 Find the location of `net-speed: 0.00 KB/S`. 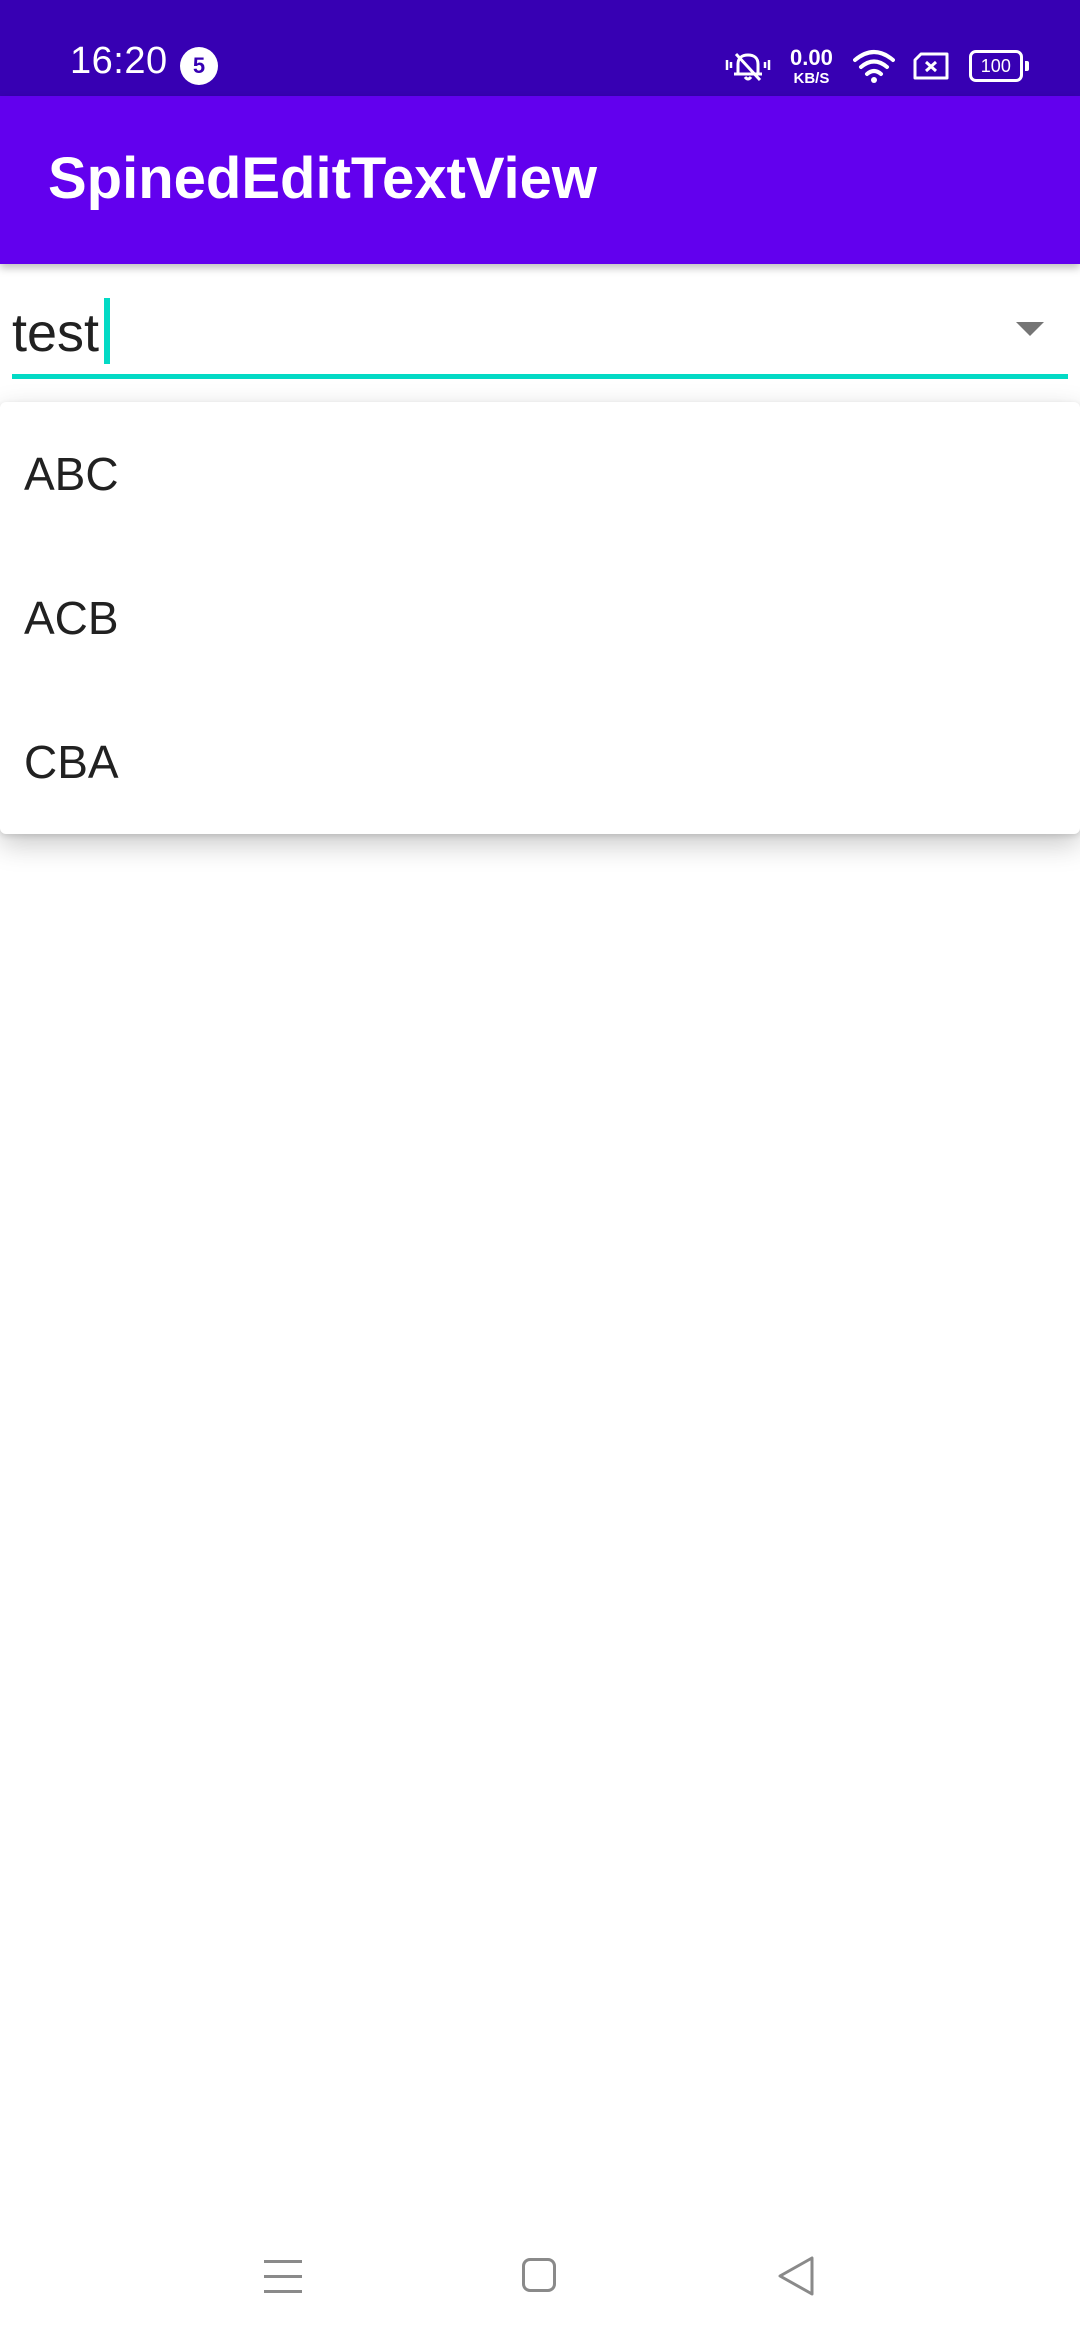

net-speed: 0.00 KB/S is located at coordinates (811, 65).